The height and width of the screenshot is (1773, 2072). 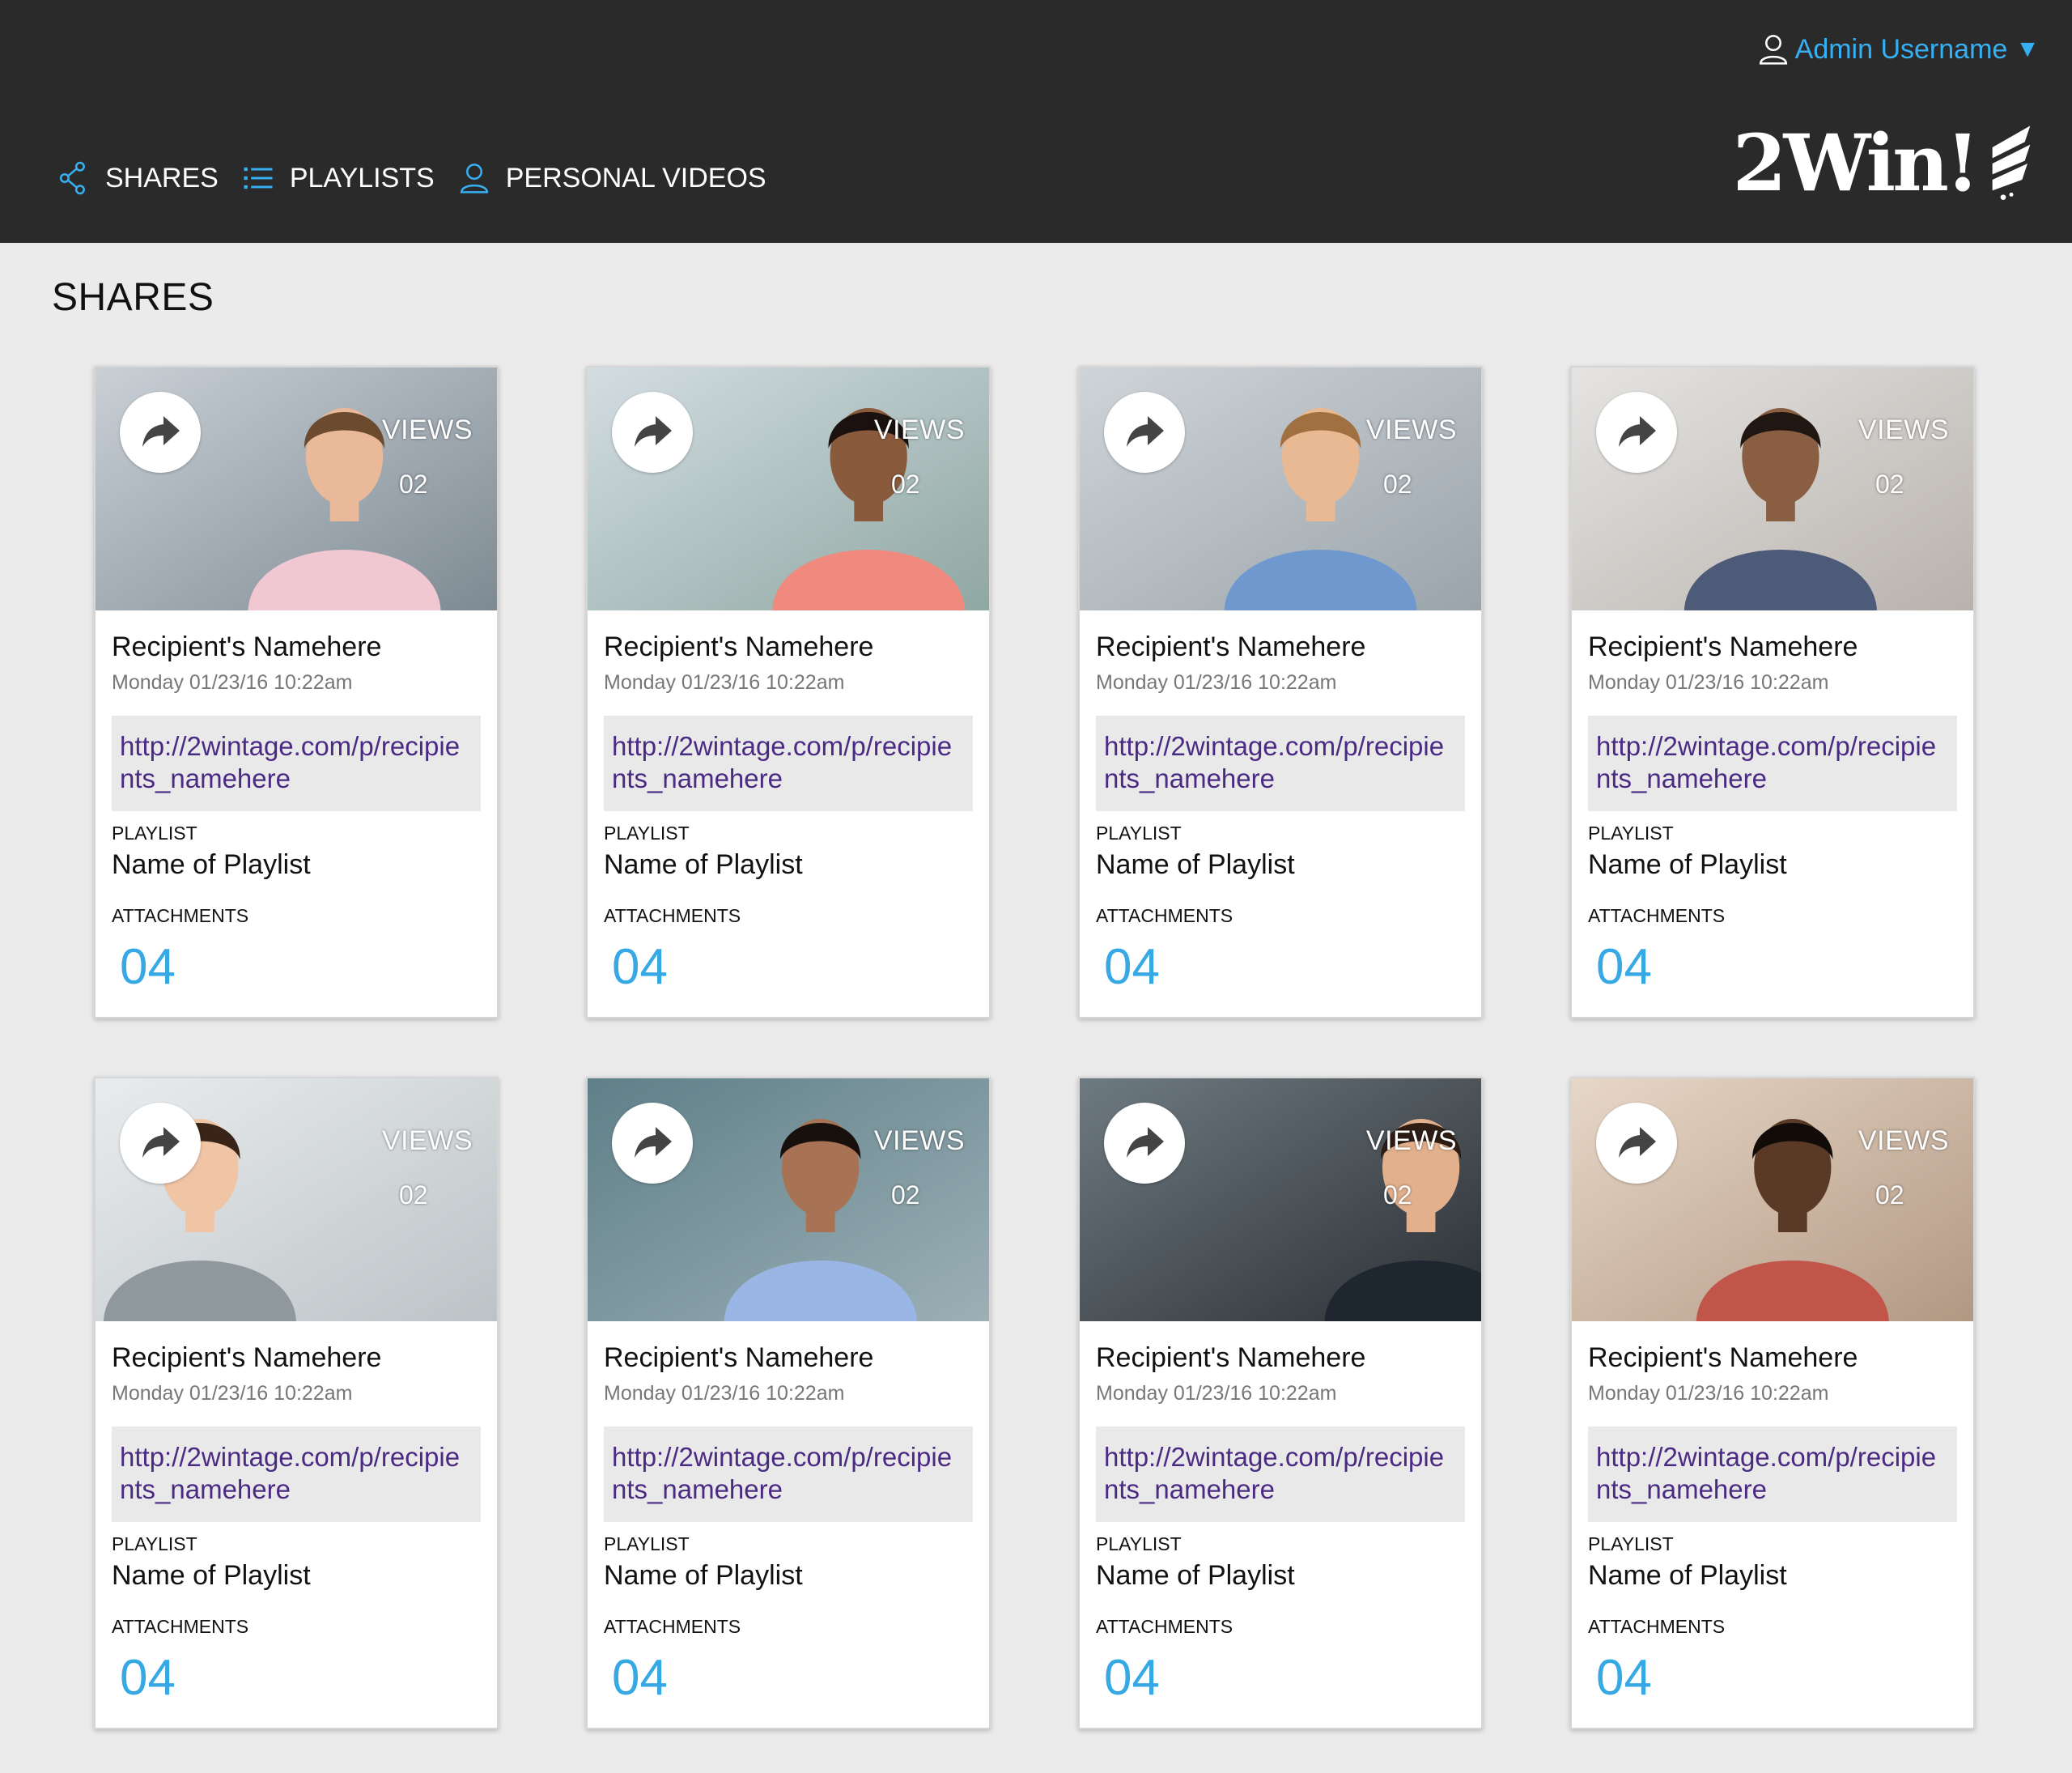 I want to click on nav-shares: SHARES, so click(x=138, y=178).